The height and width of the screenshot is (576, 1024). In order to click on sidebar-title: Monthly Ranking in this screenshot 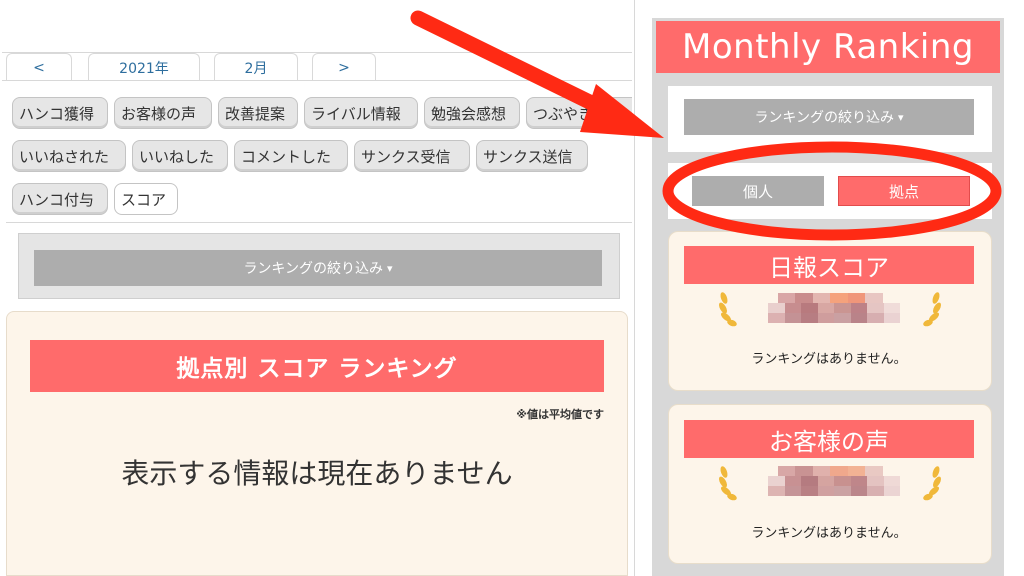, I will do `click(828, 47)`.